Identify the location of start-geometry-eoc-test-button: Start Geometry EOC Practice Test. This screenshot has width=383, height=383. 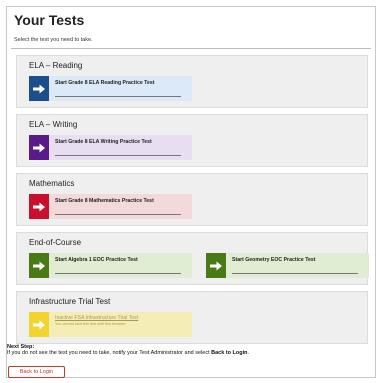
(287, 265).